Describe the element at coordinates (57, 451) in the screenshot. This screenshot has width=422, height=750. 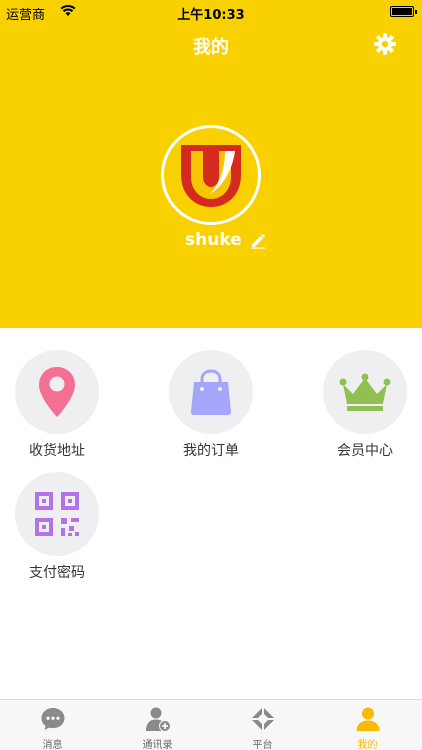
I see `menu-item-label: 收货地址` at that location.